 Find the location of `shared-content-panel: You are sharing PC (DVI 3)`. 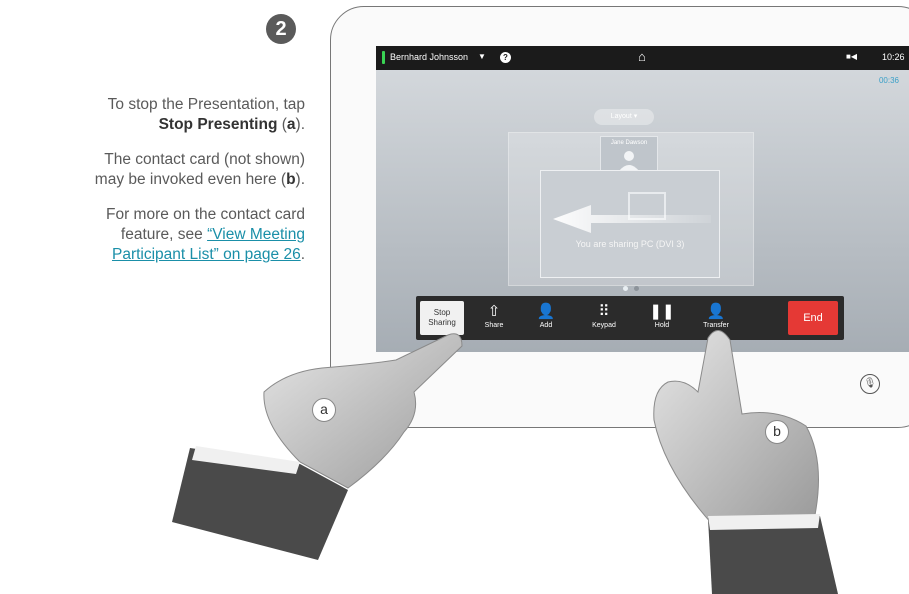

shared-content-panel: You are sharing PC (DVI 3) is located at coordinates (630, 224).